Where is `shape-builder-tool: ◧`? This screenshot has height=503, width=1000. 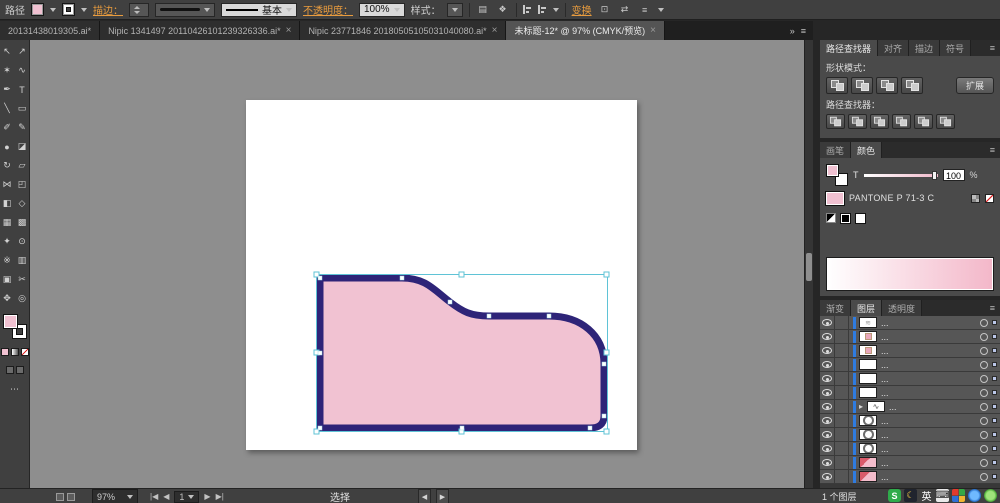
shape-builder-tool: ◧ is located at coordinates (7, 203).